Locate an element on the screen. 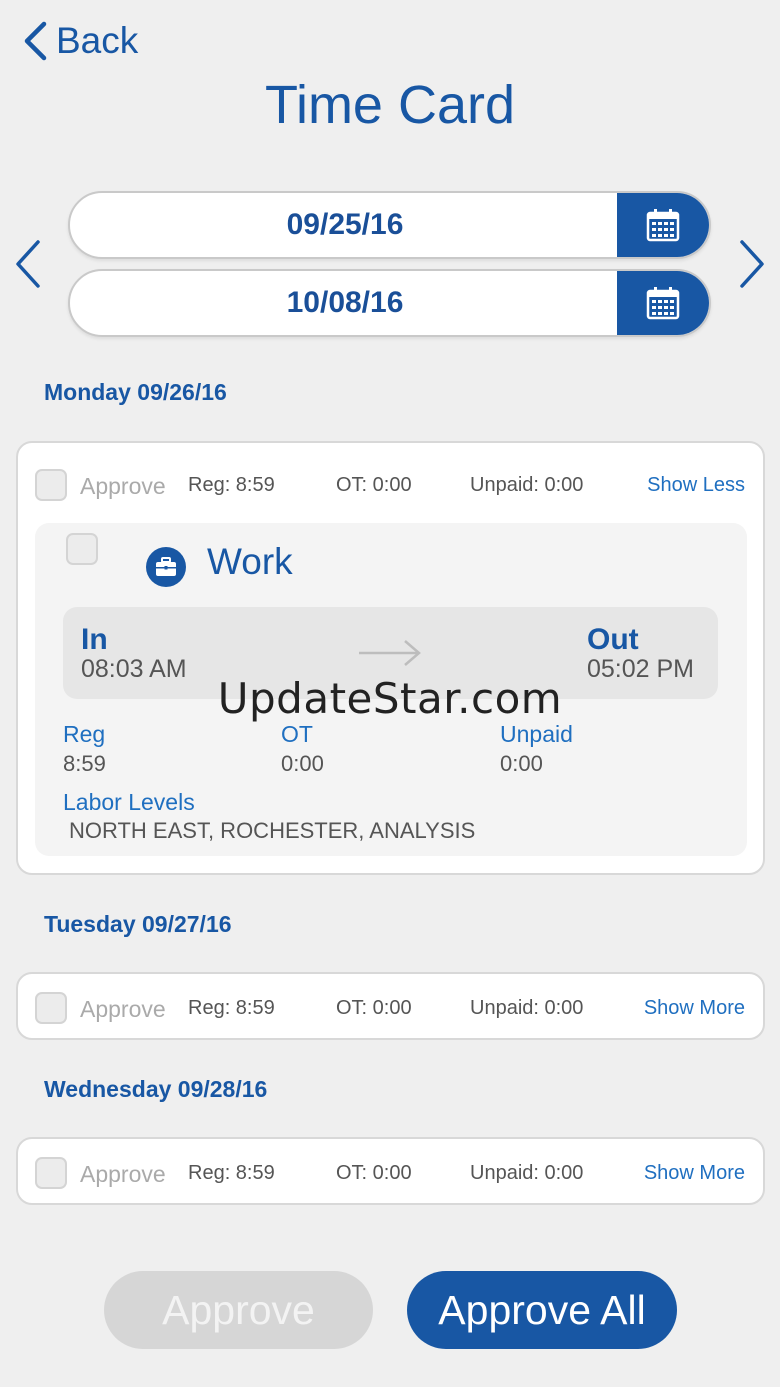  day-heading-monday: Monday 09/26/16 is located at coordinates (135, 392).